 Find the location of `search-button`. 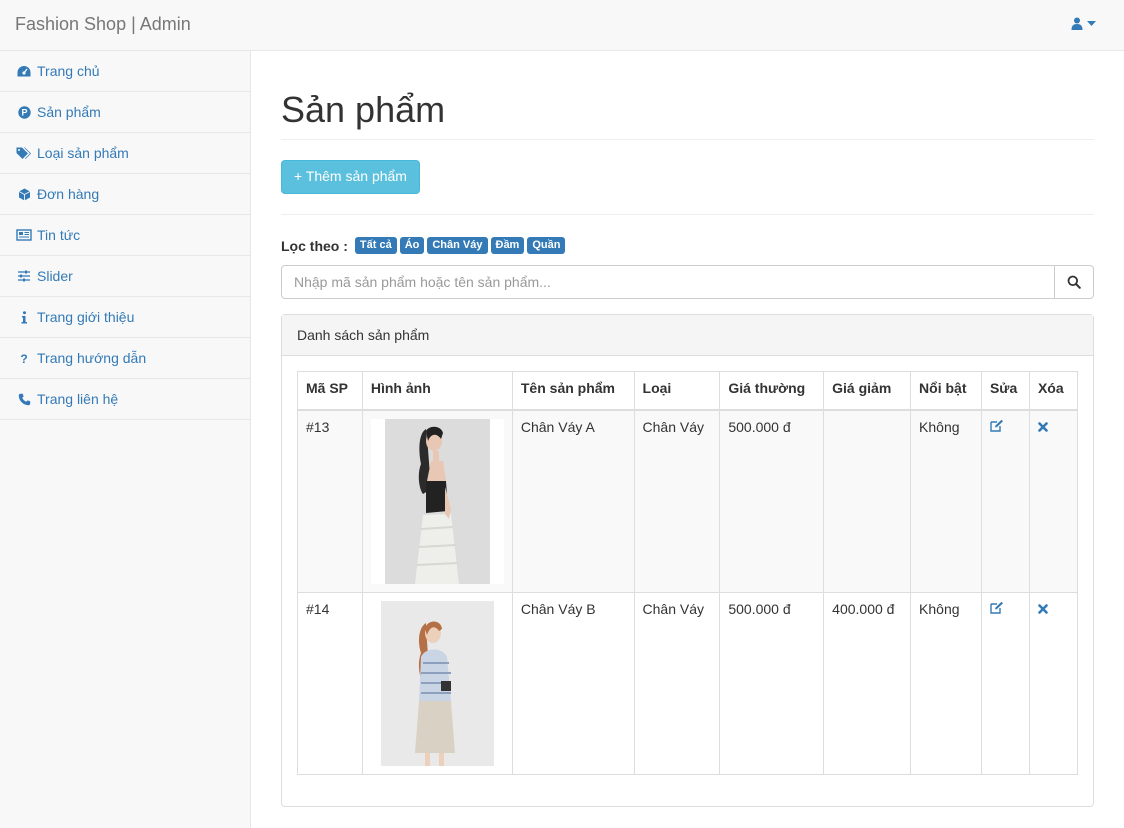

search-button is located at coordinates (1074, 282).